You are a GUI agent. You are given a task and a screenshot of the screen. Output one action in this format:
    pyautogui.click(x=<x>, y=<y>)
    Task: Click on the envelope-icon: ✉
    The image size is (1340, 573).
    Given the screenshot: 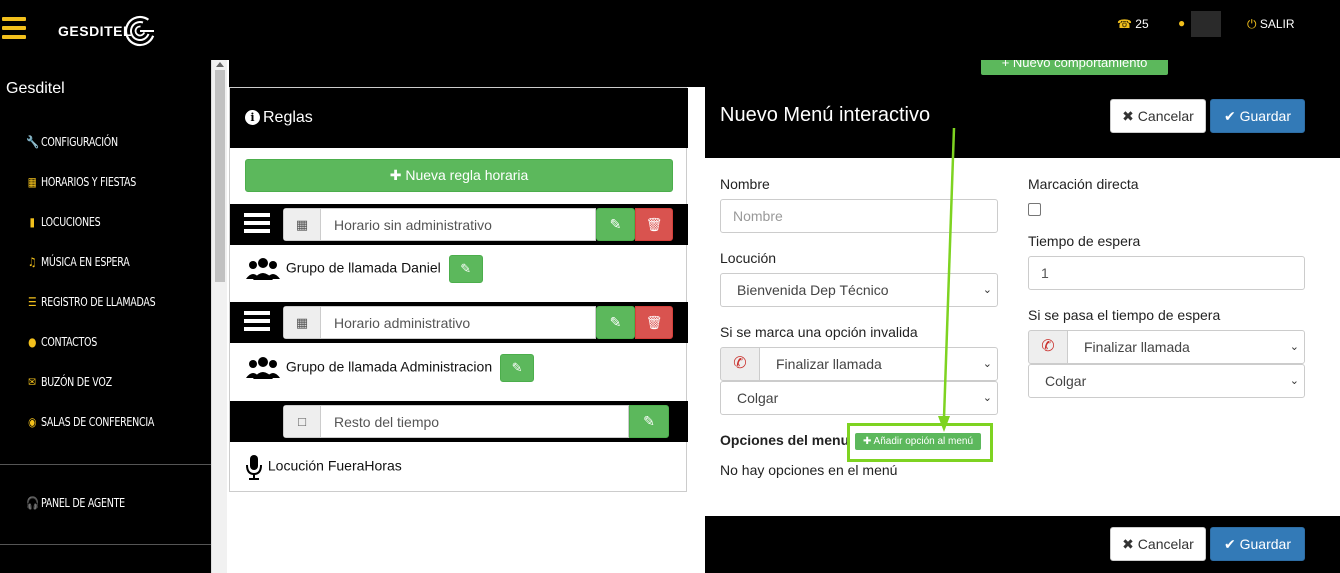 What is the action you would take?
    pyautogui.click(x=32, y=382)
    